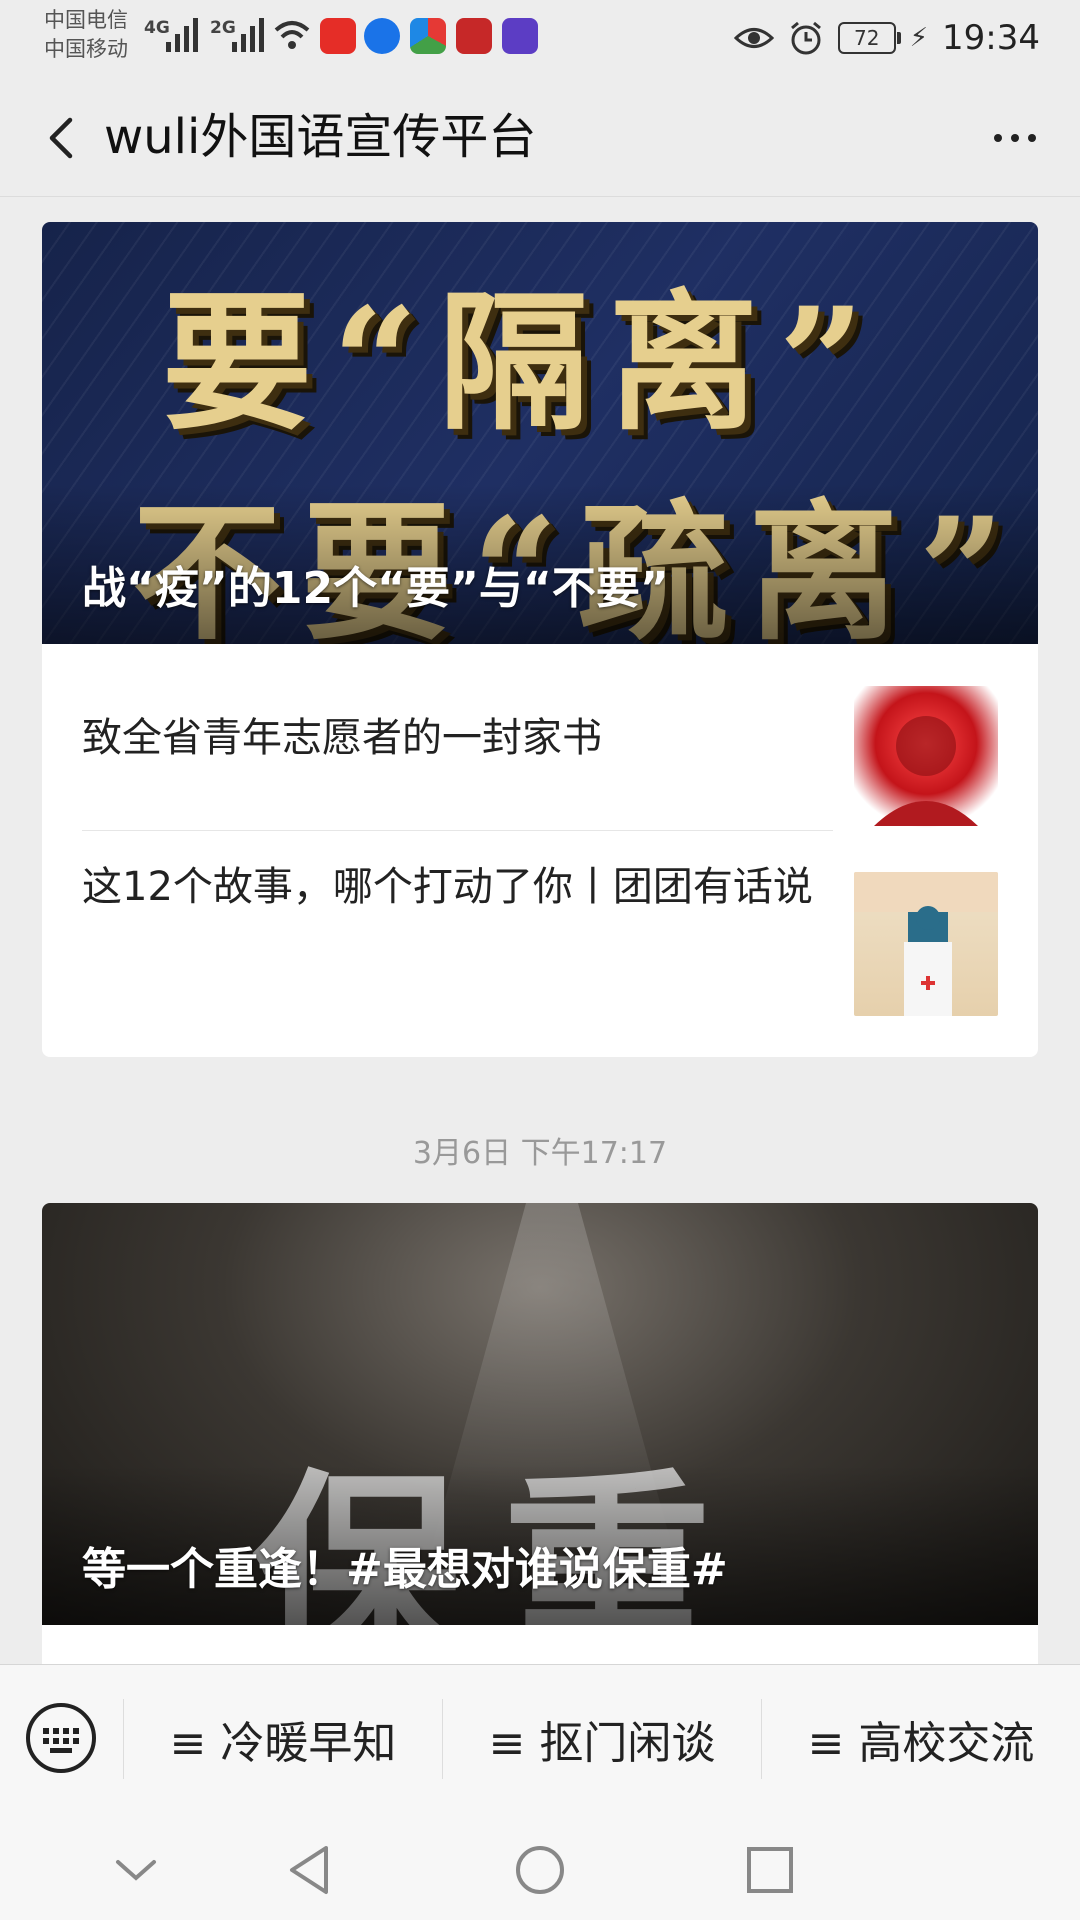 This screenshot has width=1080, height=1920. Describe the element at coordinates (921, 1739) in the screenshot. I see `menu-item-gaoxiao: ≡ 高校交流` at that location.